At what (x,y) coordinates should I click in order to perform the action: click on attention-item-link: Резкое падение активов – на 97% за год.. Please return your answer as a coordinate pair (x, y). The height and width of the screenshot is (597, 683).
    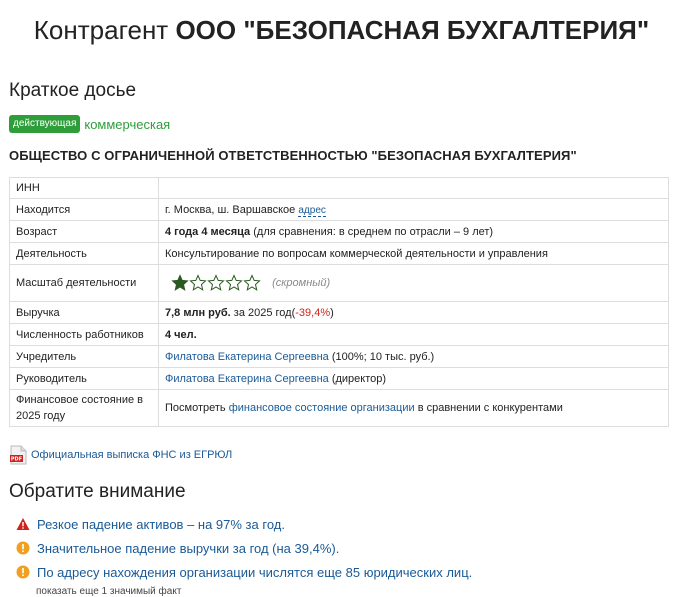
    Looking at the image, I should click on (161, 524).